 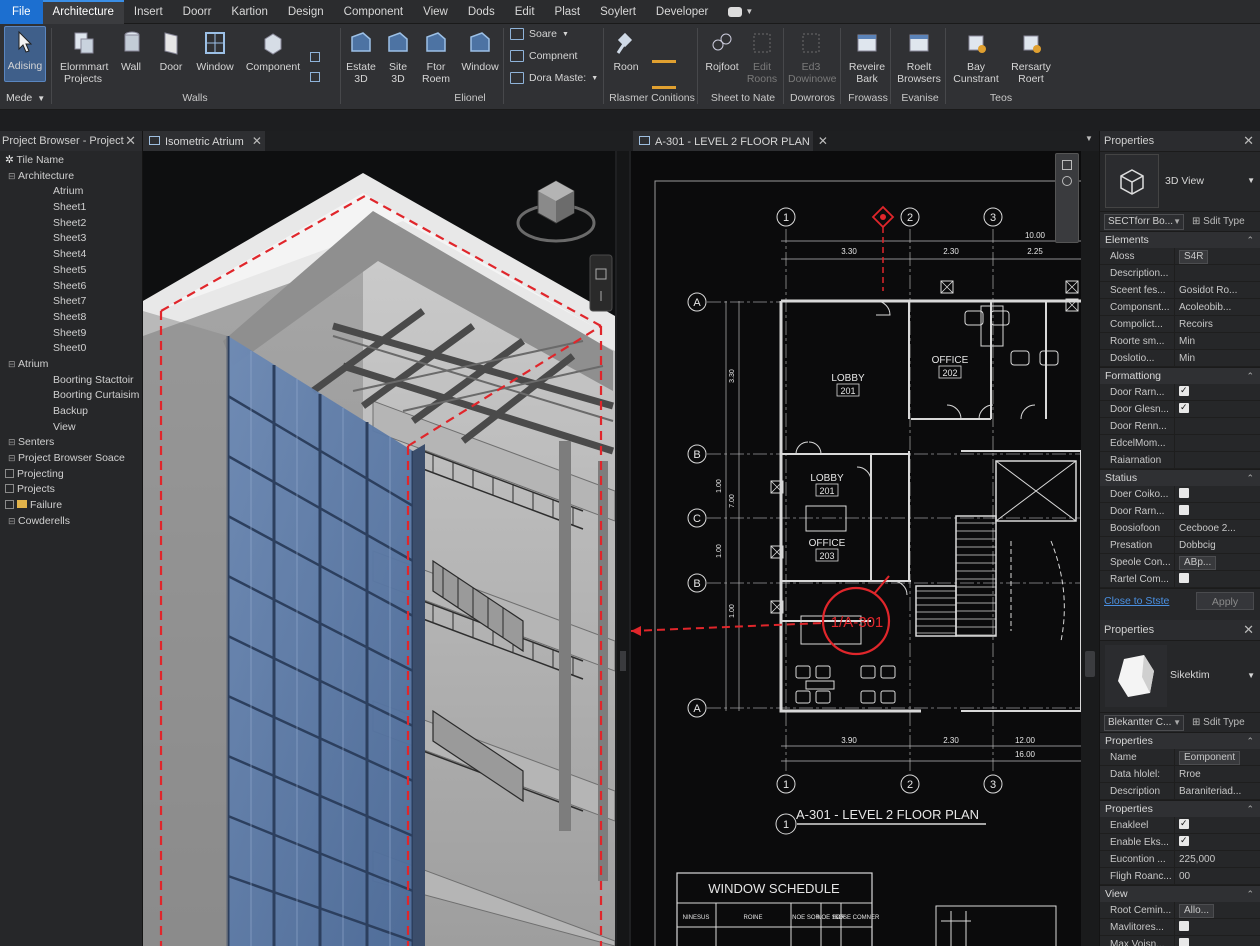 I want to click on view-cube, so click(x=556, y=211).